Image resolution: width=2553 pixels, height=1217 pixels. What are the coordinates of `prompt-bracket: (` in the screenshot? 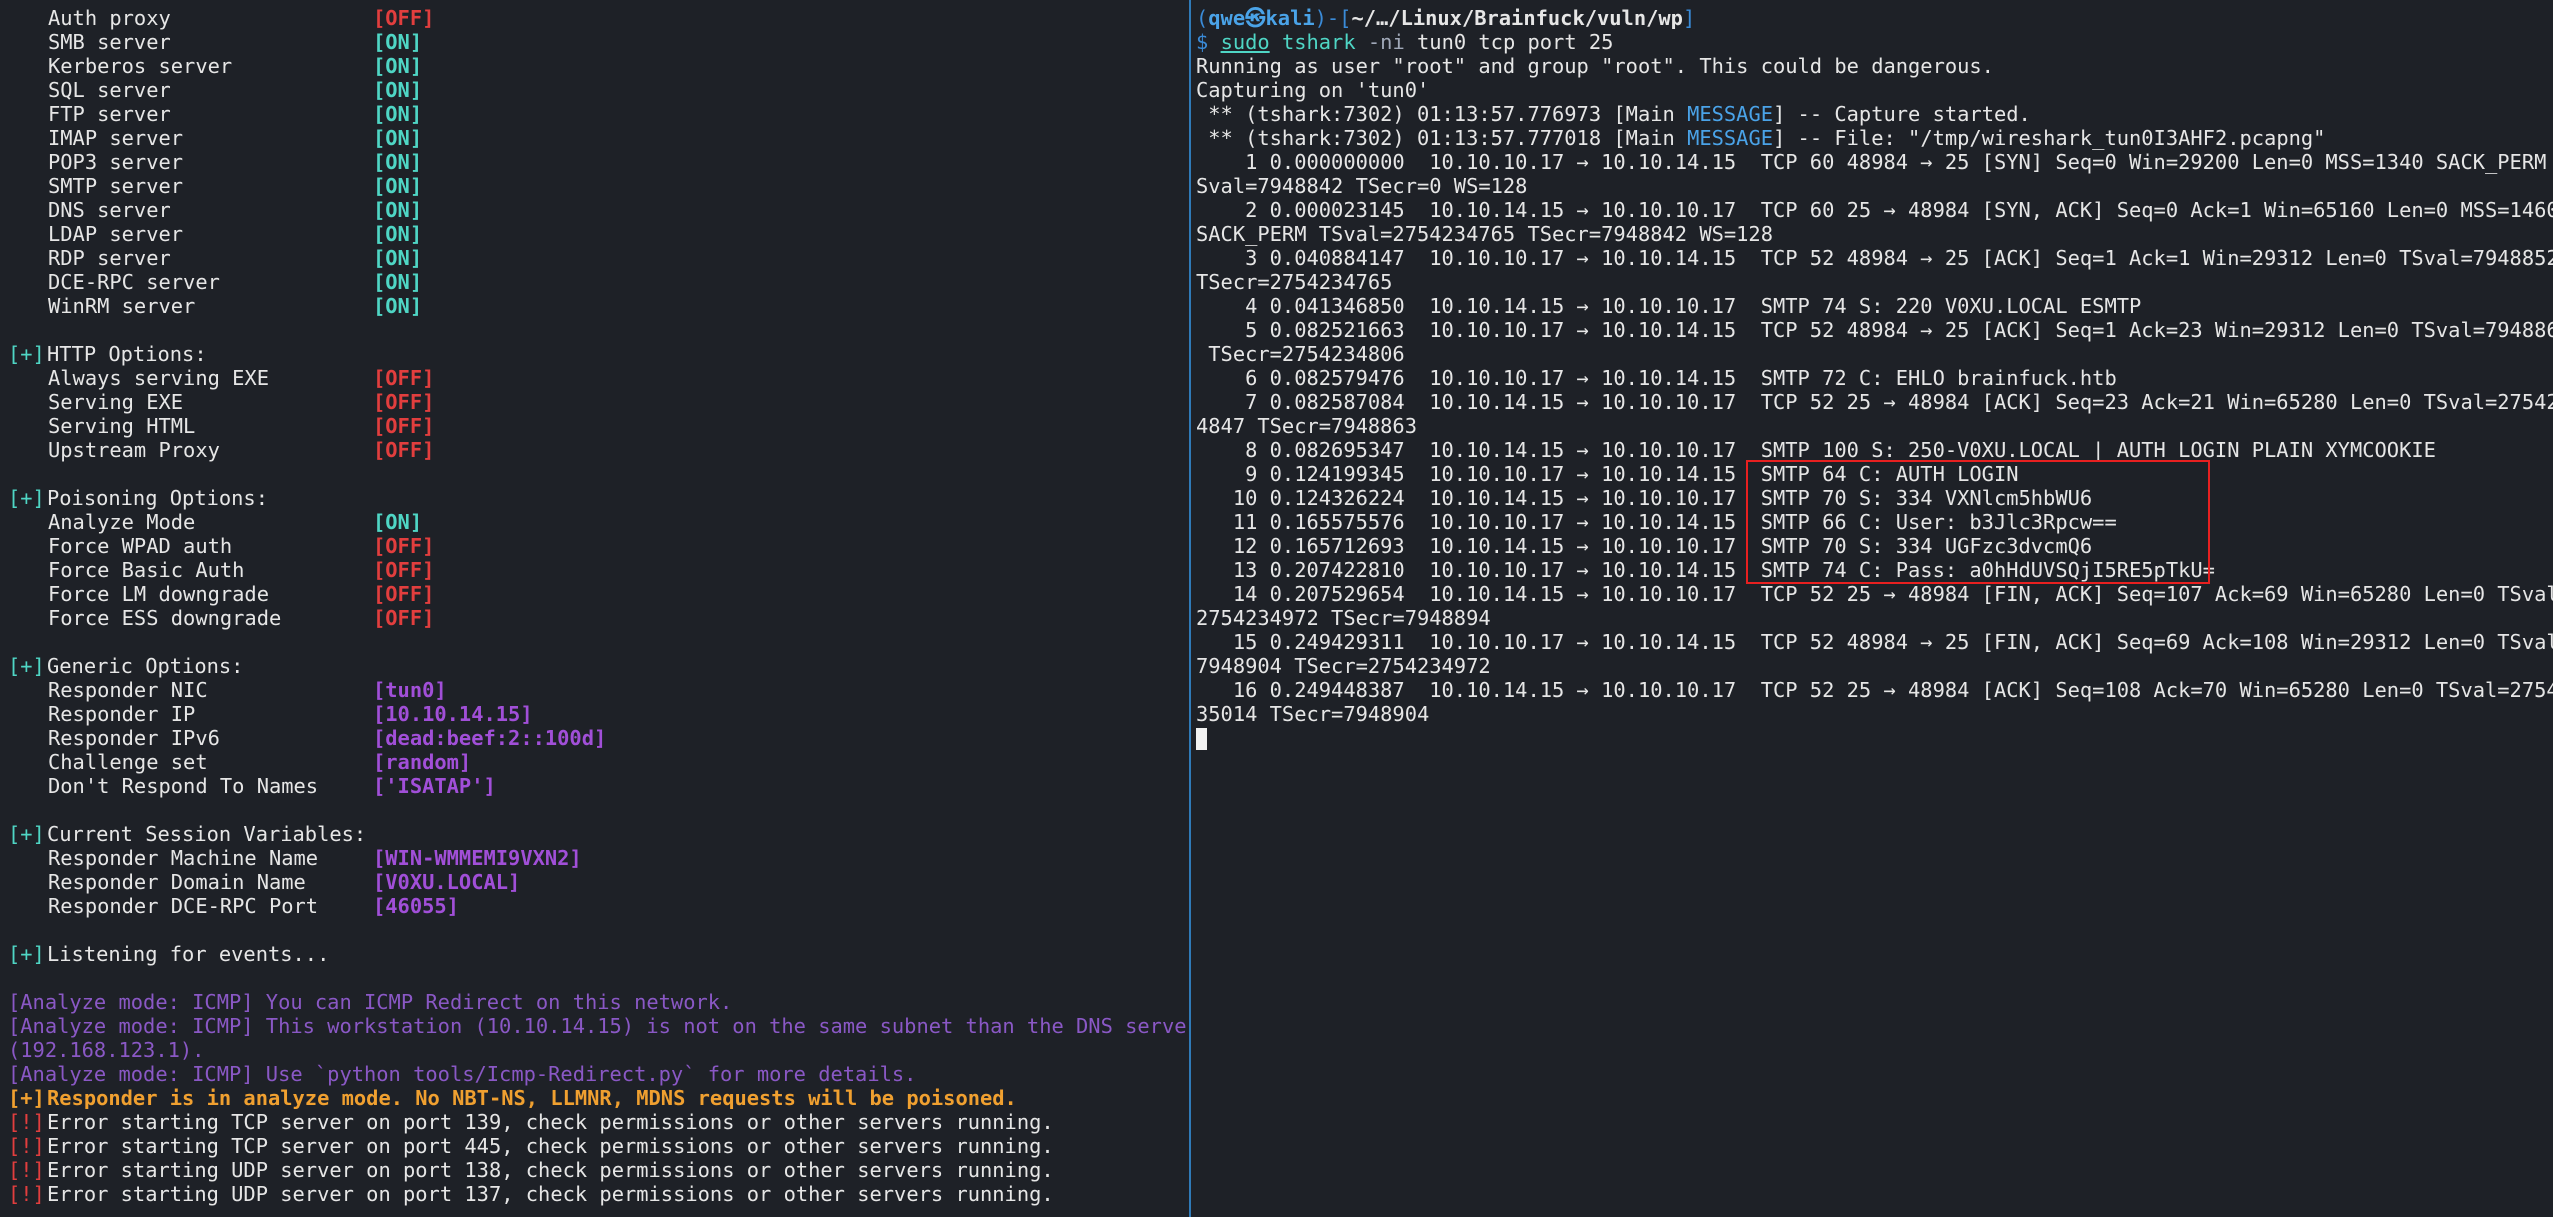 It's located at (1202, 18).